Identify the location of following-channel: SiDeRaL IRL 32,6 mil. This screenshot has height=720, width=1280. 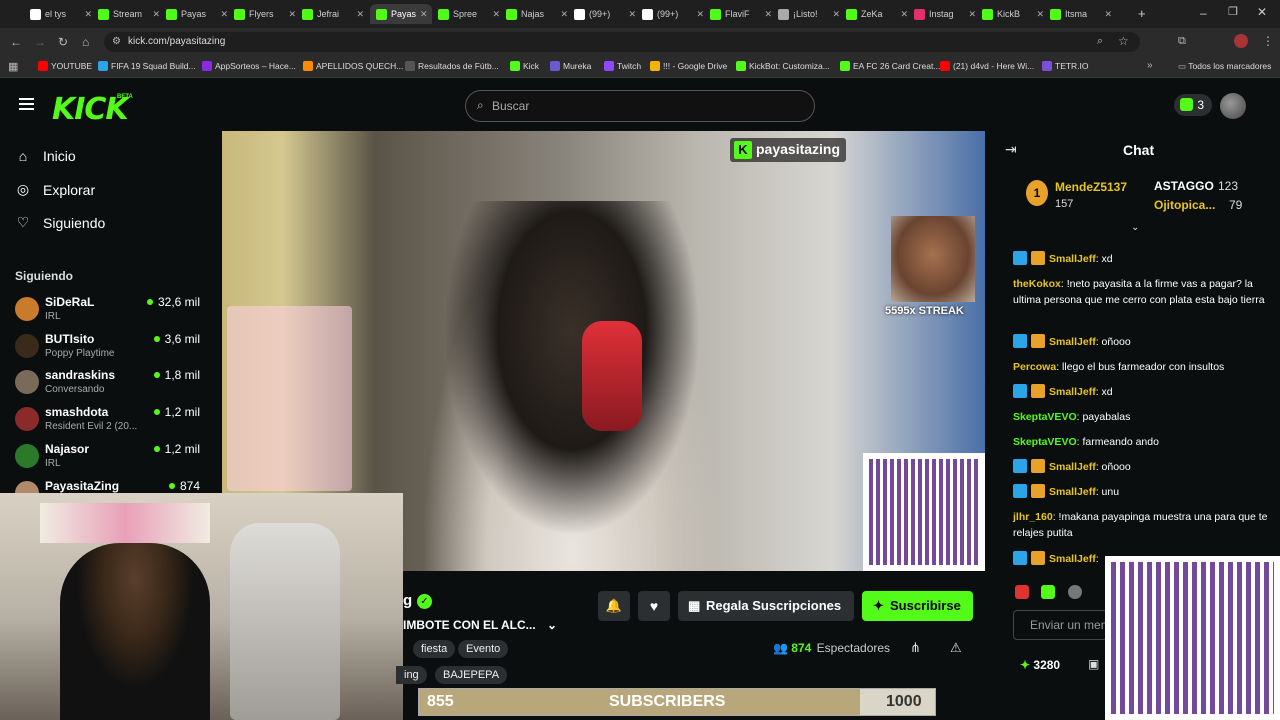
(107, 312).